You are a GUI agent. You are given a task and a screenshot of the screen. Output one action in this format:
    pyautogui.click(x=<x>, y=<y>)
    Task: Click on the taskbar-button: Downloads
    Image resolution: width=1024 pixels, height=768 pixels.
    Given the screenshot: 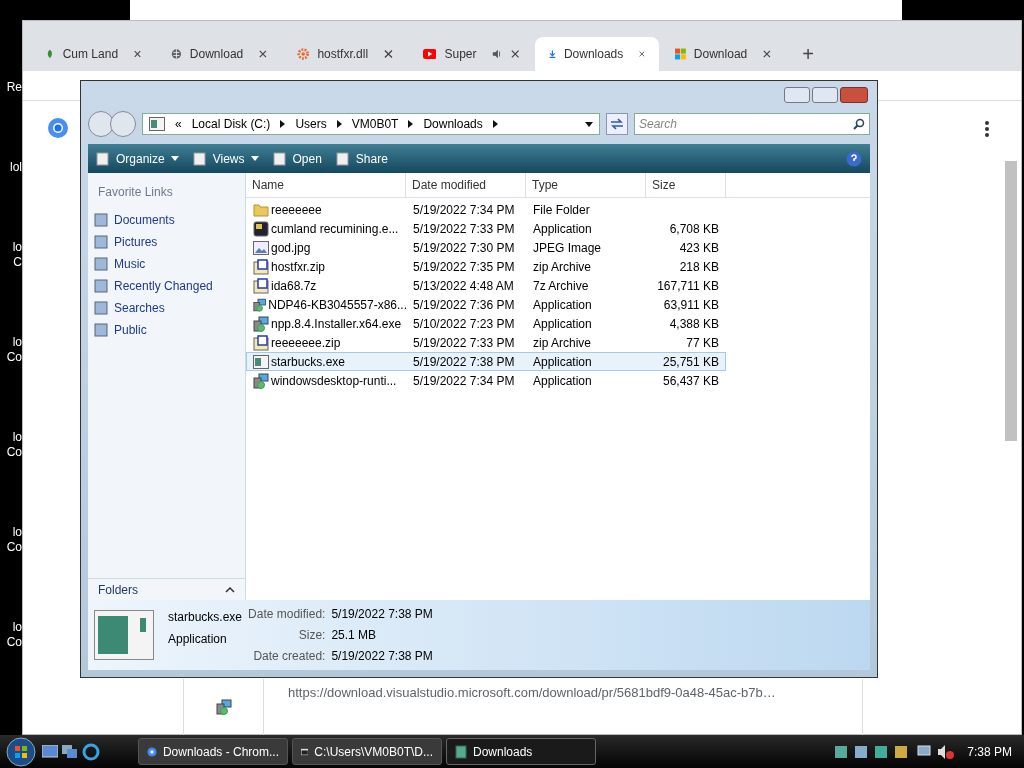 What is the action you would take?
    pyautogui.click(x=521, y=751)
    